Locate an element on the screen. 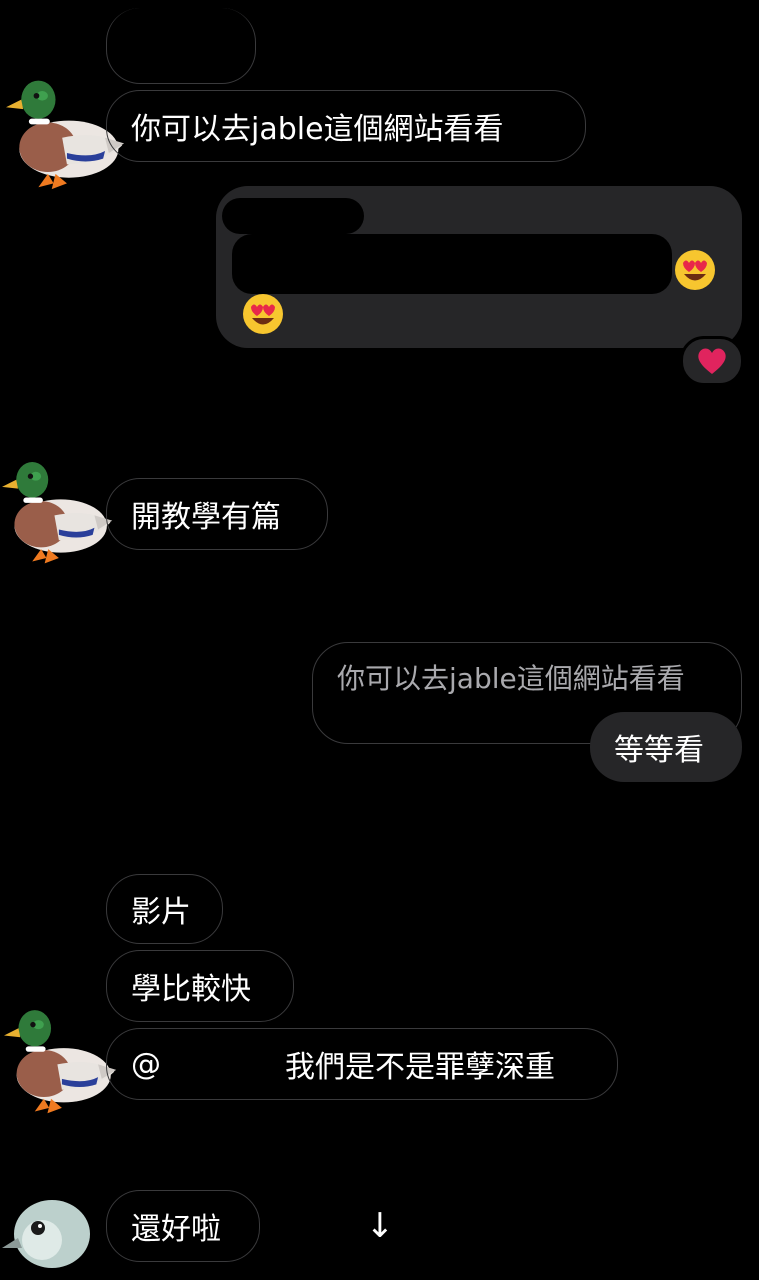 The width and height of the screenshot is (759, 1280). message-text: 等等看 is located at coordinates (659, 750).